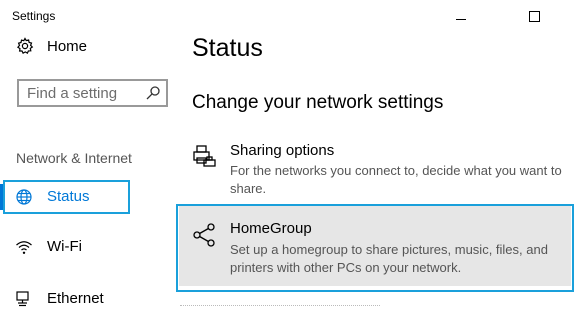 The width and height of the screenshot is (577, 316). I want to click on option-title: HomeGroup, so click(271, 228).